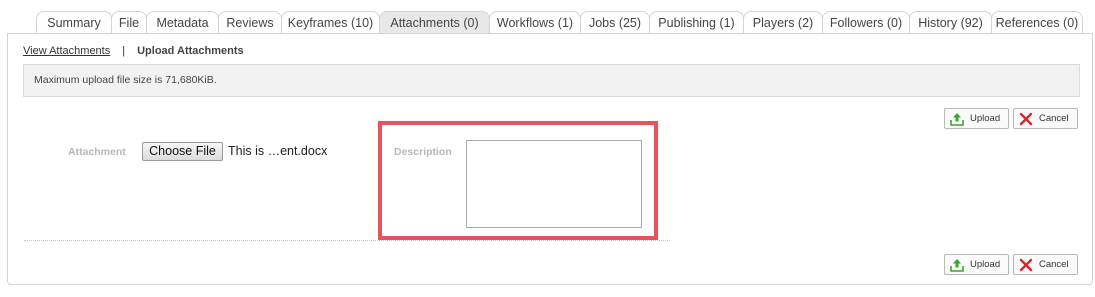 This screenshot has width=1095, height=297. What do you see at coordinates (615, 22) in the screenshot?
I see `tab-jobs: Jobs (25)` at bounding box center [615, 22].